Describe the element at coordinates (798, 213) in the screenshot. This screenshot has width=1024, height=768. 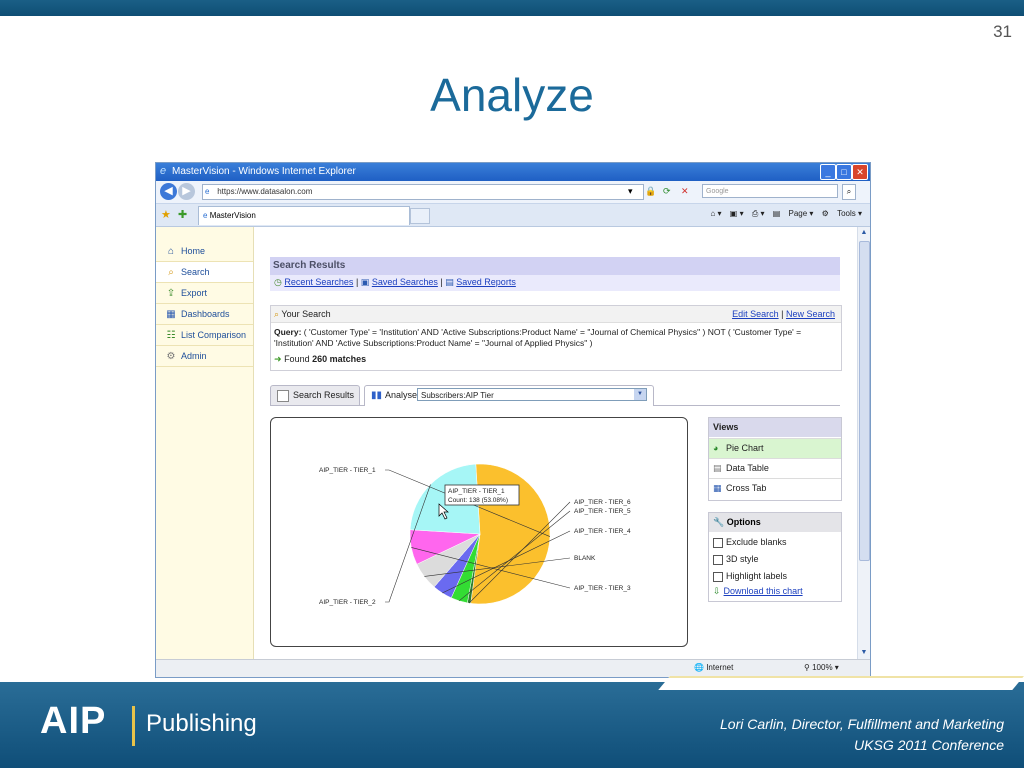
I see `page-menu-label: Page` at that location.